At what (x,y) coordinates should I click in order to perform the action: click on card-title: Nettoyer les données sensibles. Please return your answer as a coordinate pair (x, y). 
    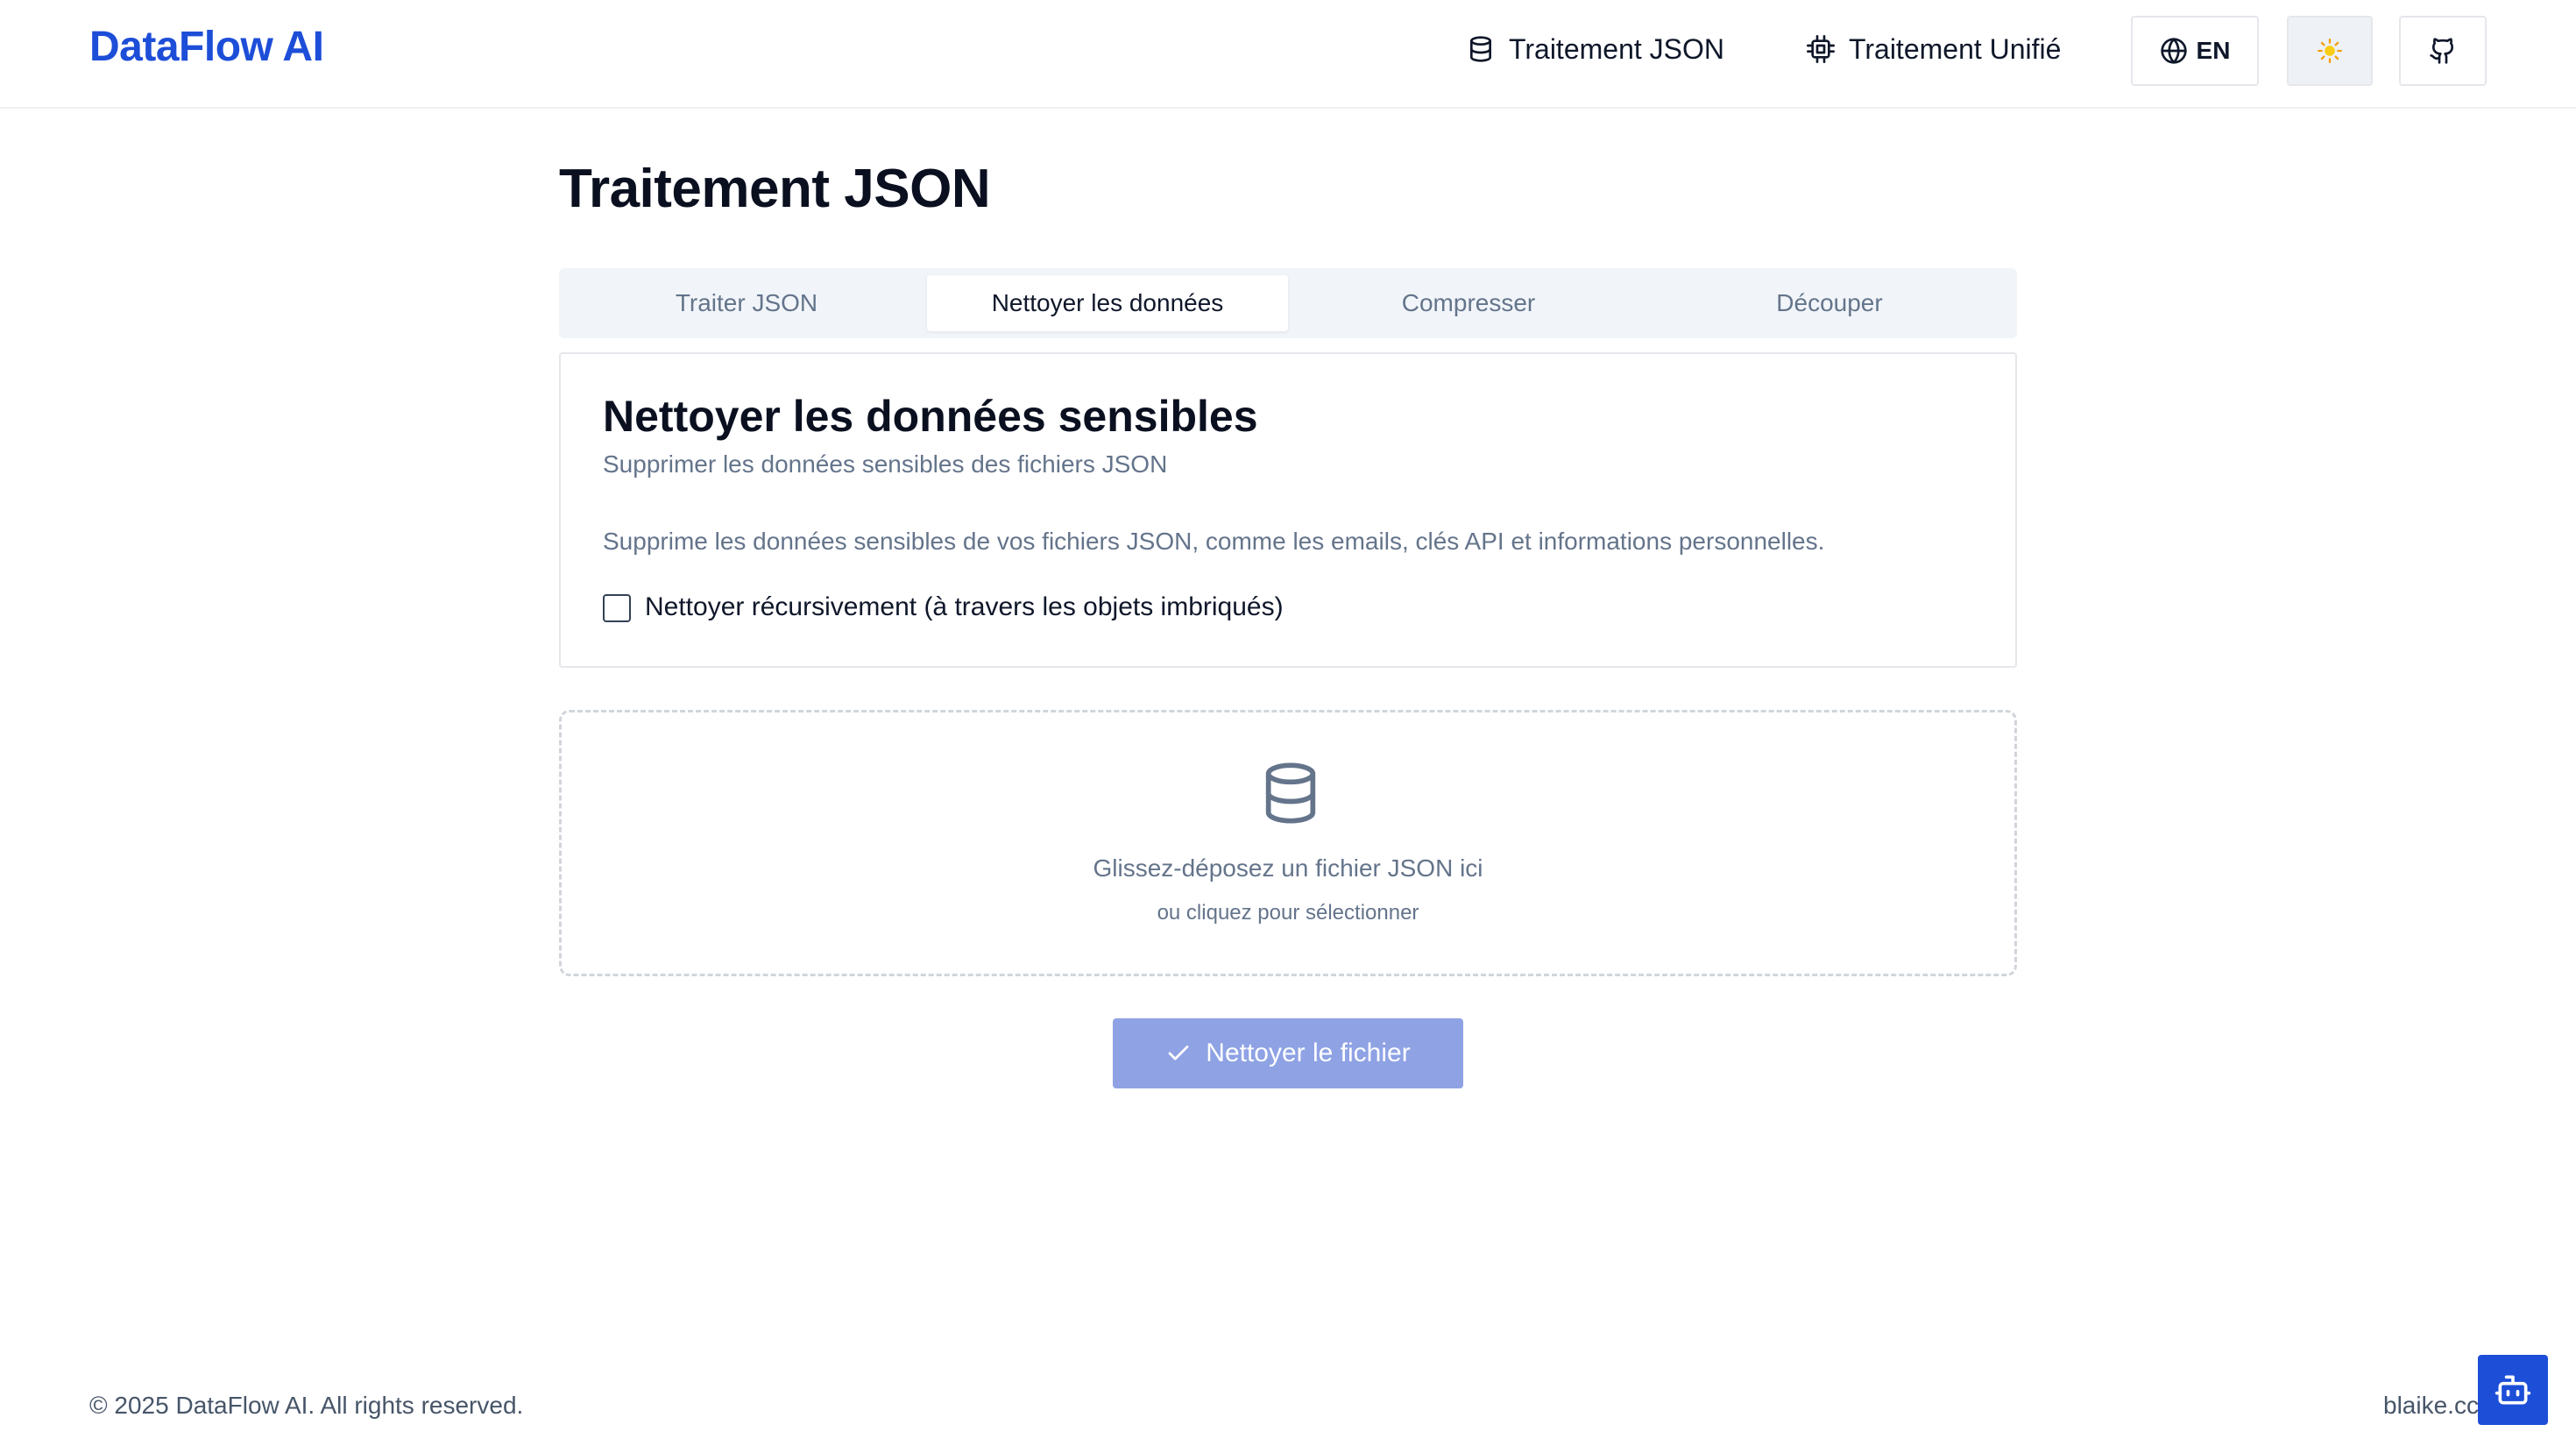
    Looking at the image, I should click on (930, 416).